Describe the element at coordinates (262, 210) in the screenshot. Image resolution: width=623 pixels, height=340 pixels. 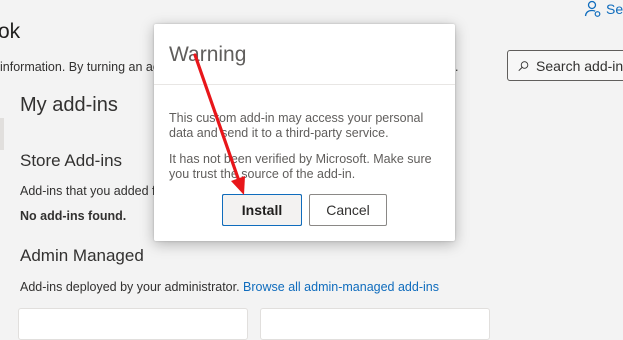
I see `install-button: Install` at that location.